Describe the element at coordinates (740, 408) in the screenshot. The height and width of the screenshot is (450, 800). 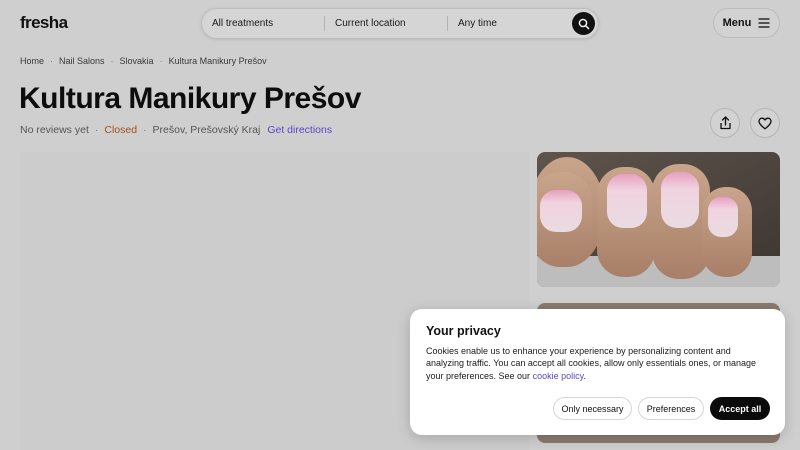
I see `accept-all-button: Accept all` at that location.